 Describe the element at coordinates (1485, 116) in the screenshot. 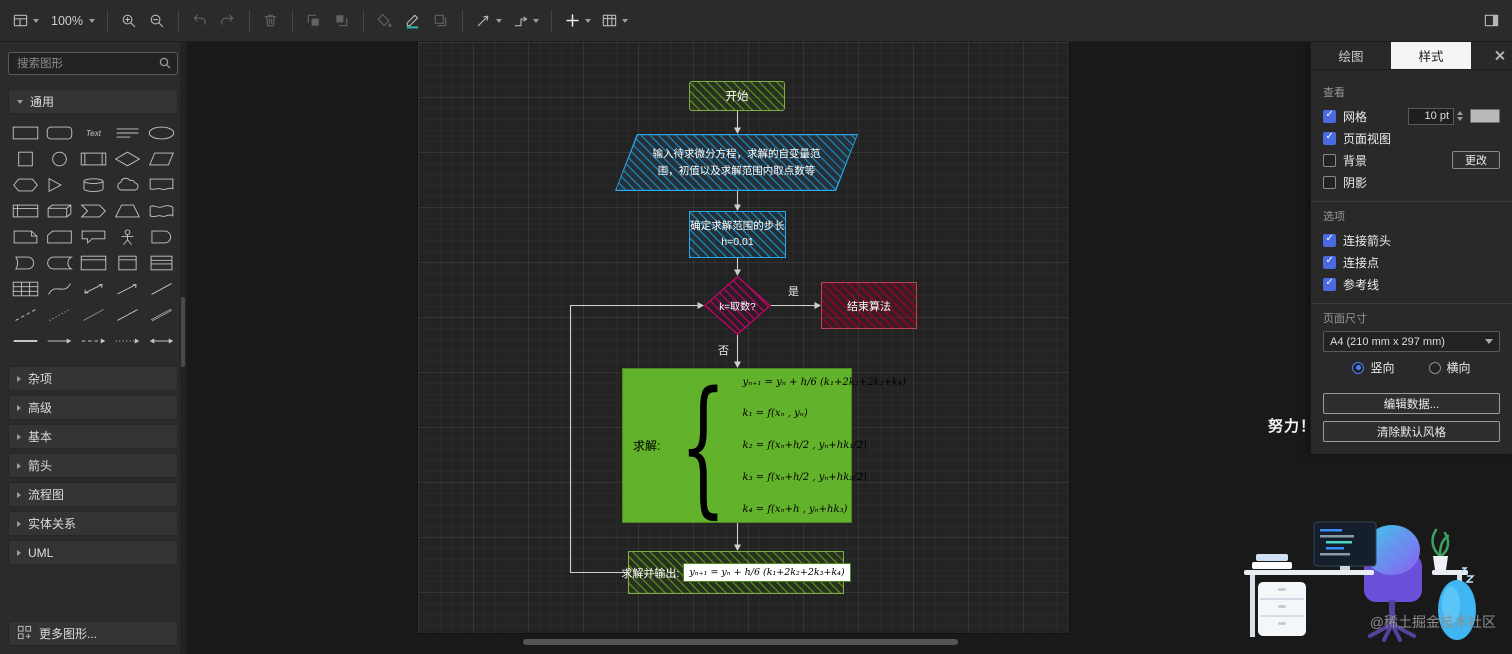

I see `grid-color-swatch` at that location.